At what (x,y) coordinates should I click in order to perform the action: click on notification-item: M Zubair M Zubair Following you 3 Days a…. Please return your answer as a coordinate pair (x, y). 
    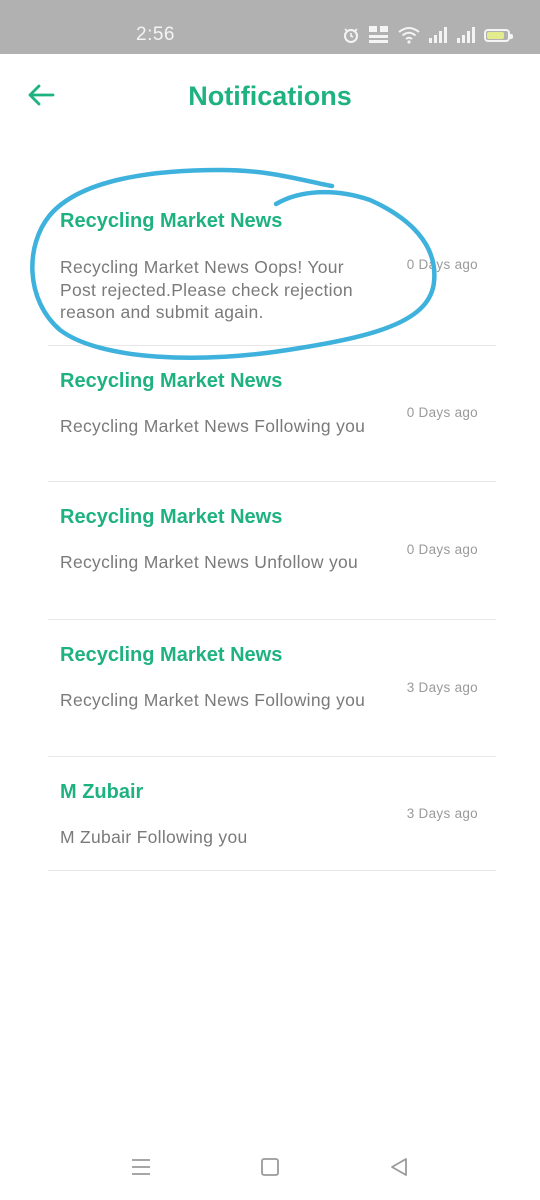
    Looking at the image, I should click on (272, 814).